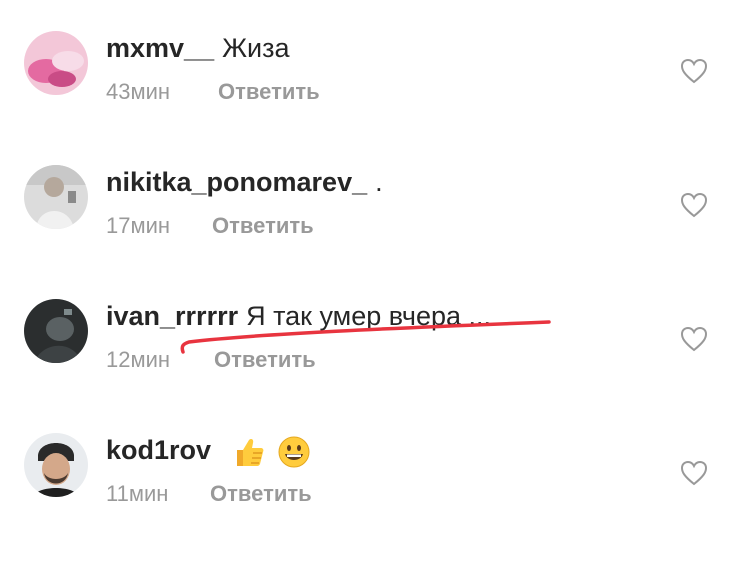 Image resolution: width=750 pixels, height=584 pixels. I want to click on grinning-face-emoji, so click(294, 452).